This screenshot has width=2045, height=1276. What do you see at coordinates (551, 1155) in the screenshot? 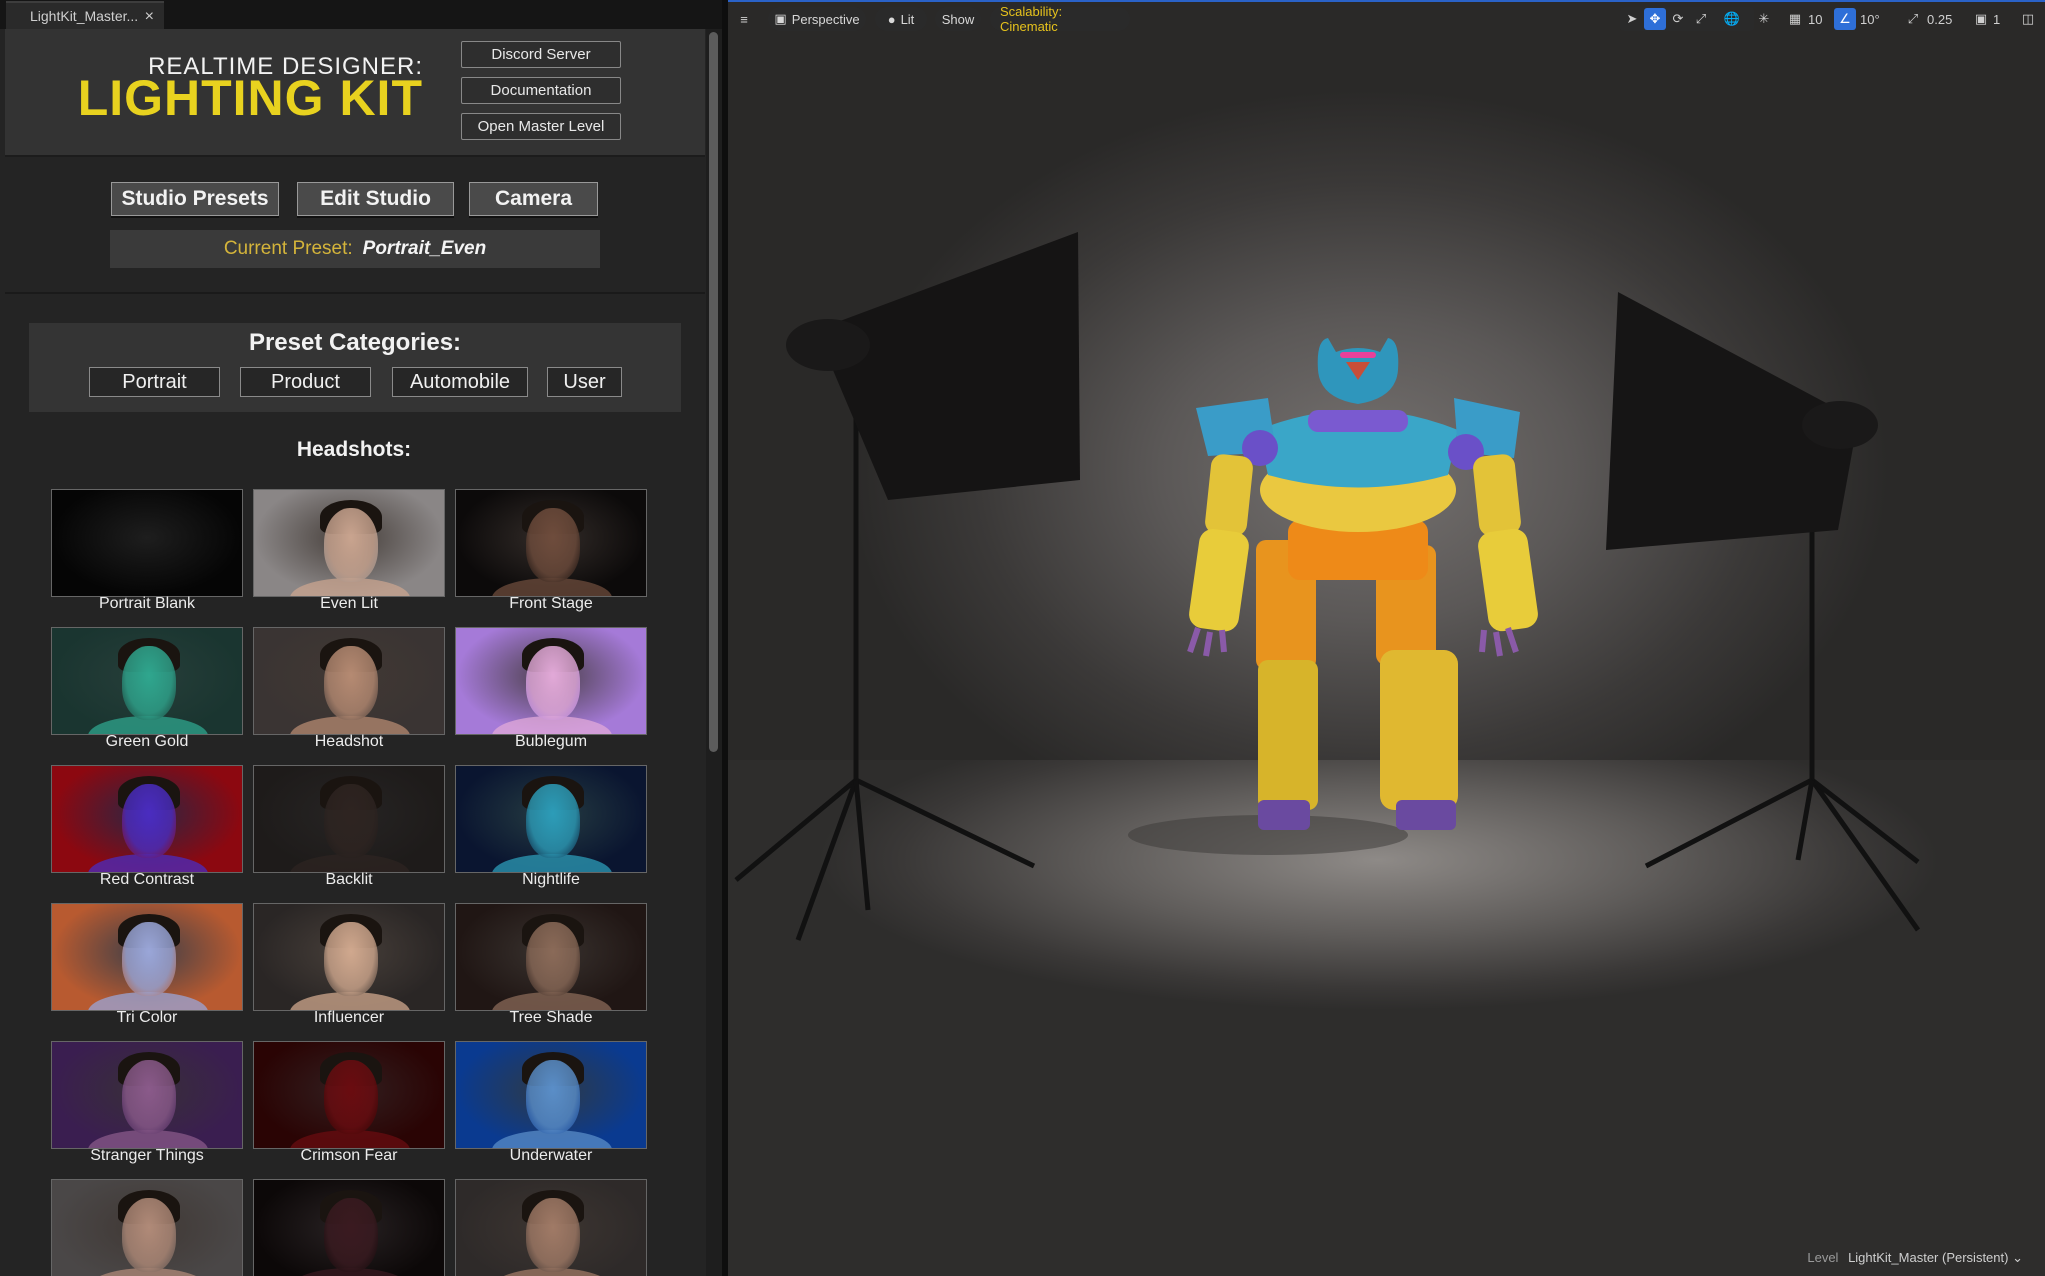
I see `preset-label: Underwater` at bounding box center [551, 1155].